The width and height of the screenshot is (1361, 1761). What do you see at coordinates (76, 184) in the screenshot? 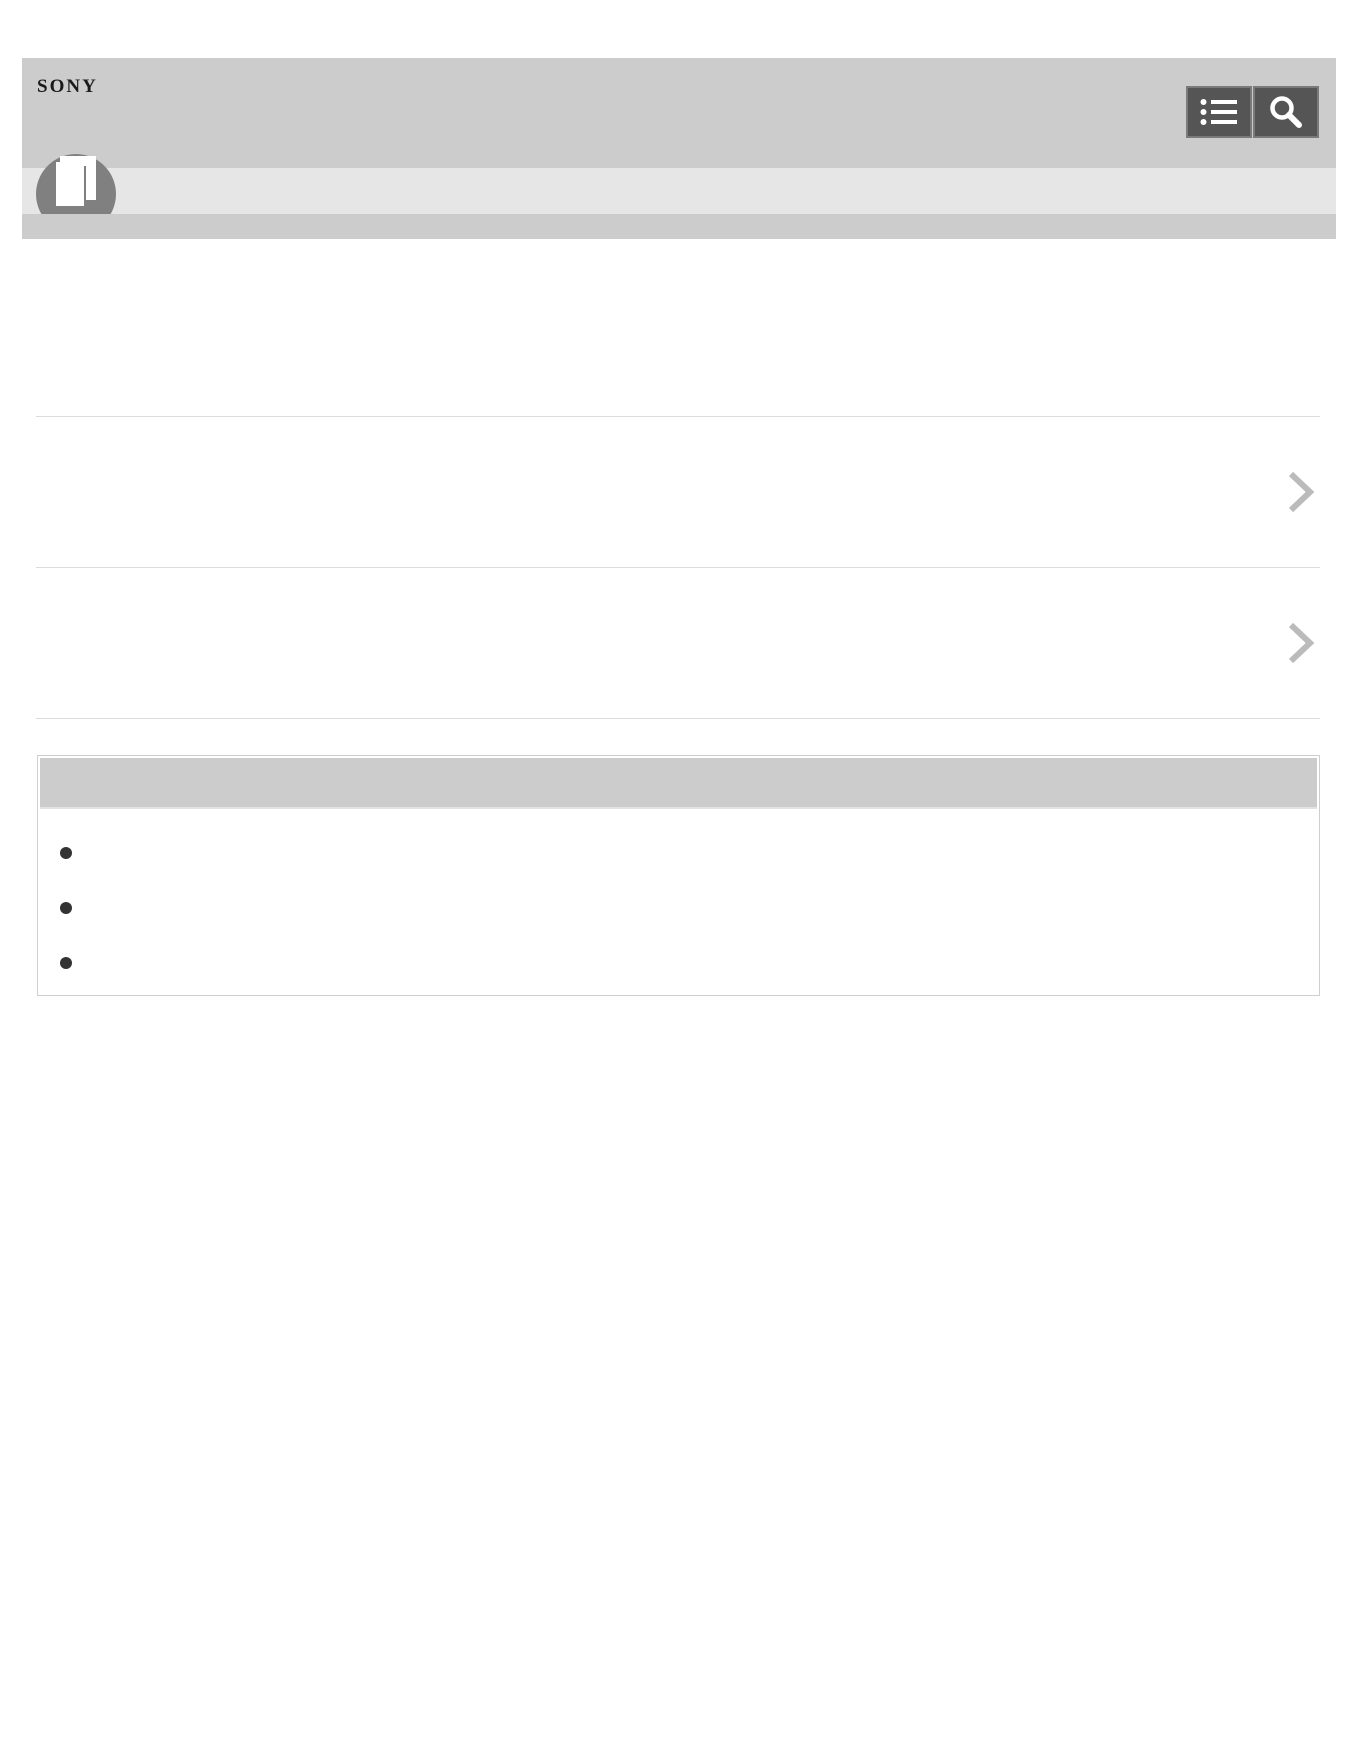
I see `manual-book-icon` at bounding box center [76, 184].